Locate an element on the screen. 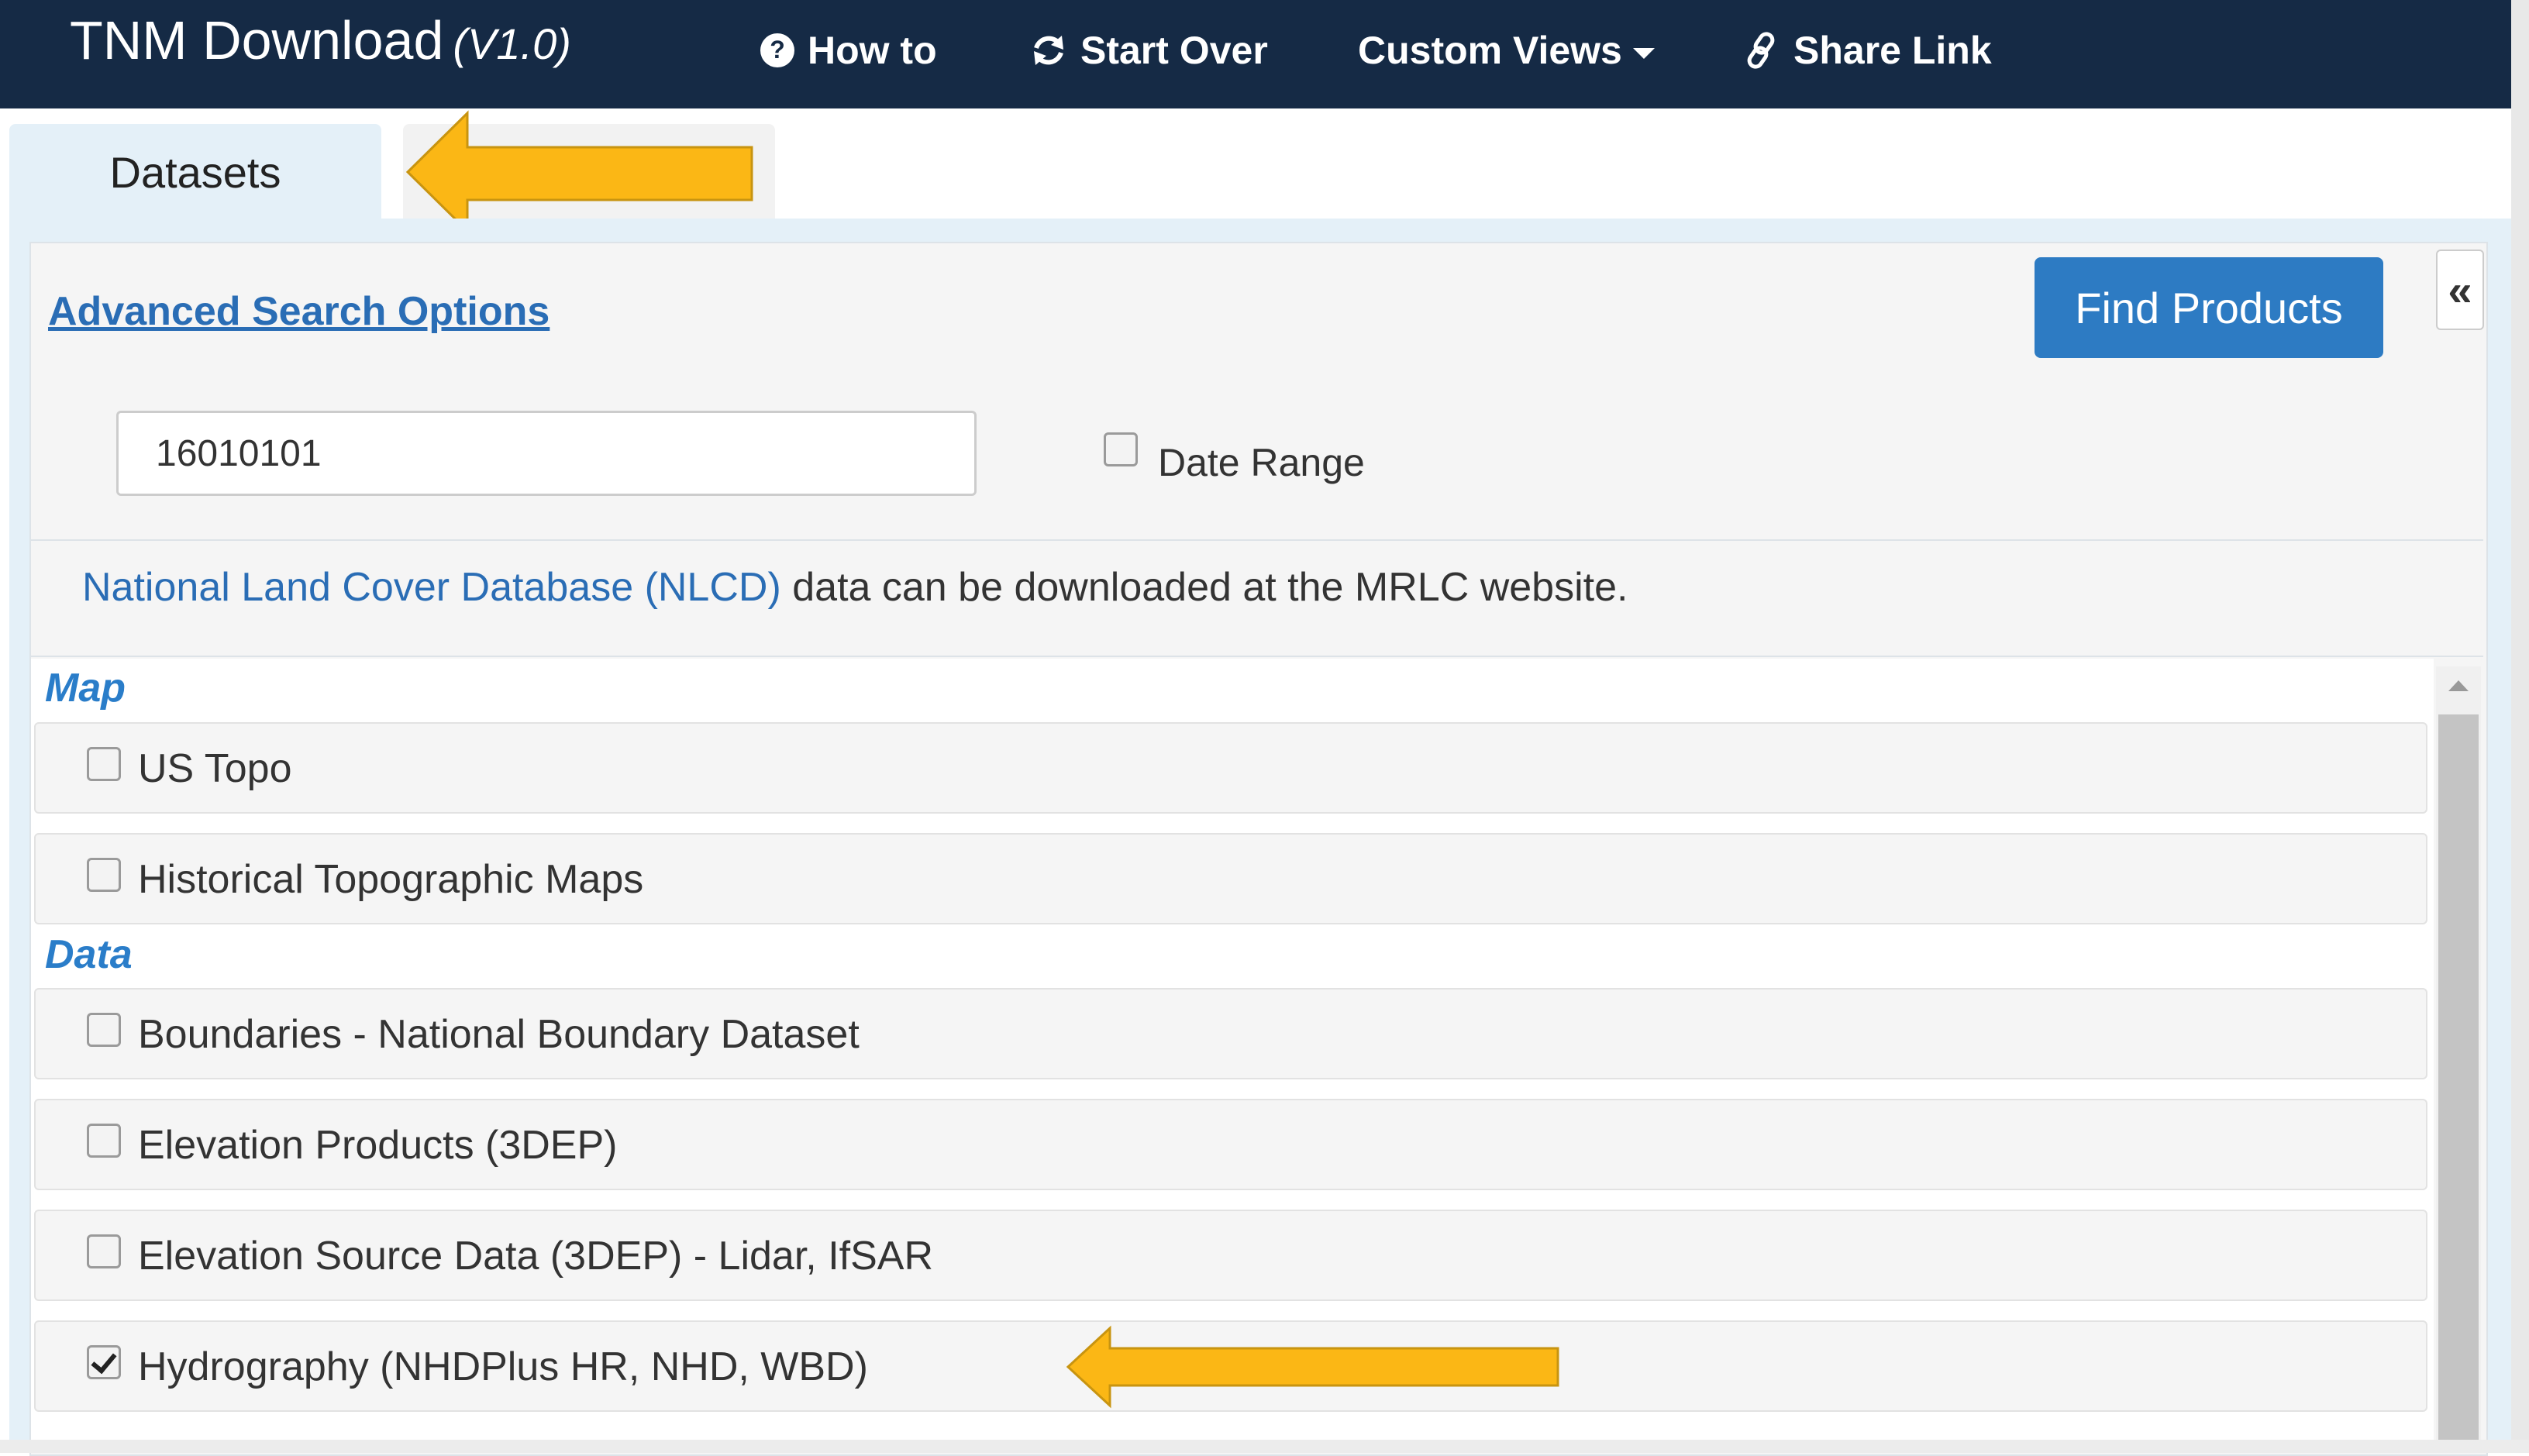 This screenshot has height=1456, width=2529. custom-views-label: Custom Views is located at coordinates (1490, 51).